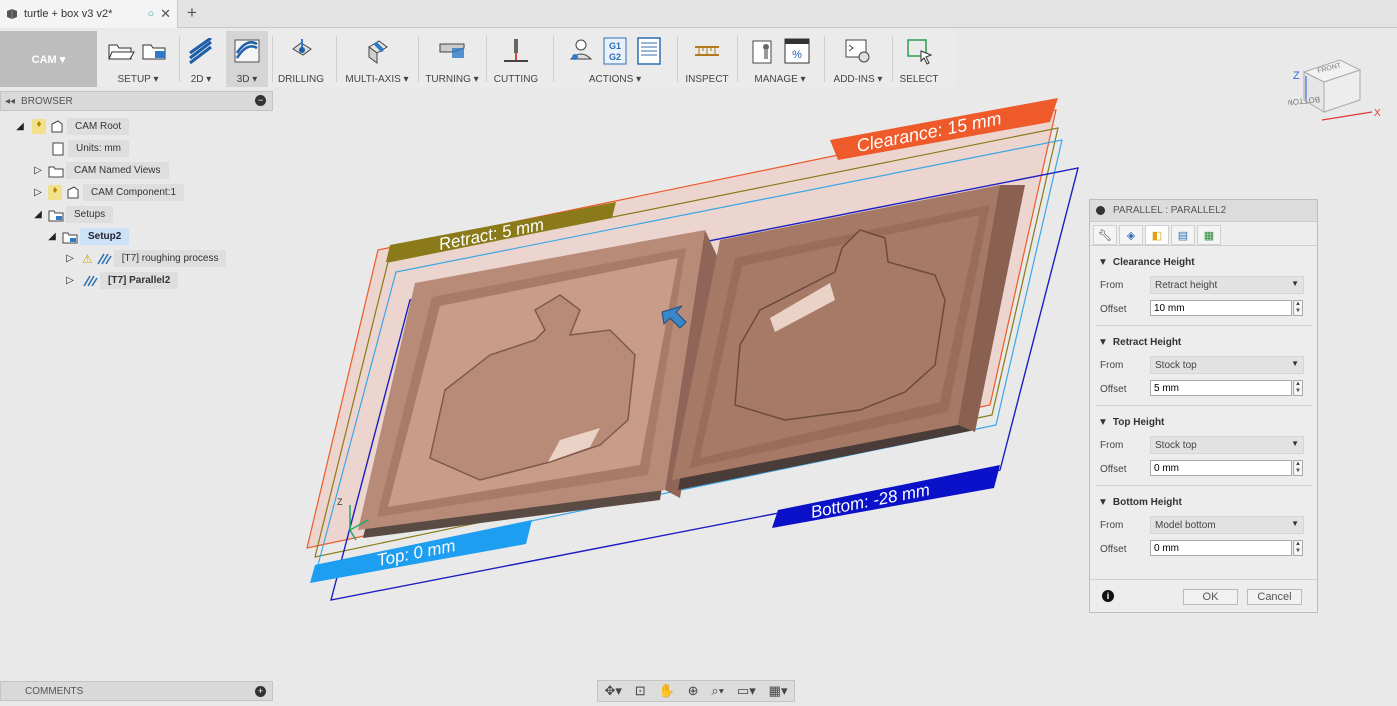 Image resolution: width=1397 pixels, height=706 pixels. What do you see at coordinates (1105, 235) in the screenshot?
I see `tool-tab-icon: 🔧︎` at bounding box center [1105, 235].